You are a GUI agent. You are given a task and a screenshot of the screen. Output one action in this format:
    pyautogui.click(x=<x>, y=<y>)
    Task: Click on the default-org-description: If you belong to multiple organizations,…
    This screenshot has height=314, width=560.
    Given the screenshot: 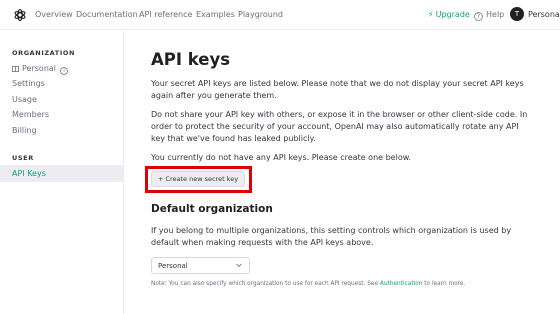 What is the action you would take?
    pyautogui.click(x=331, y=236)
    